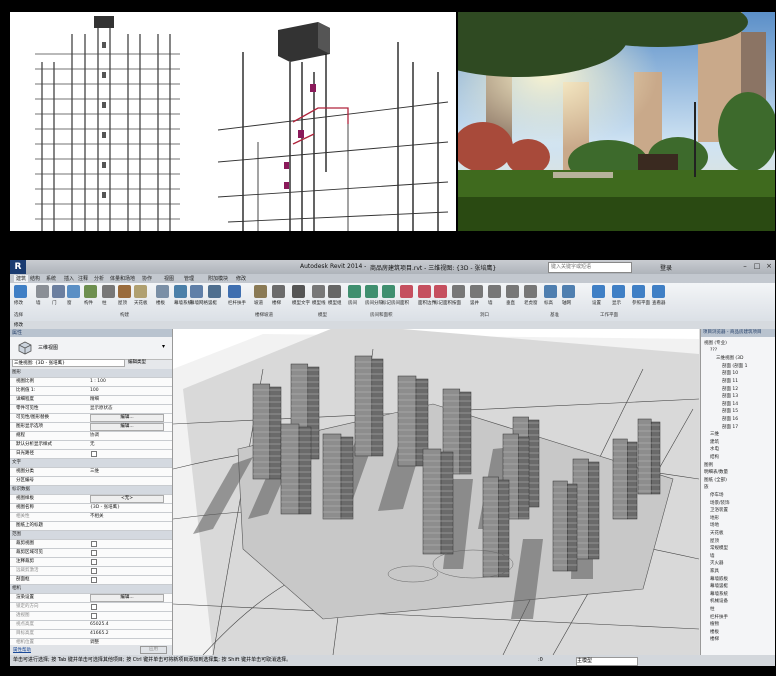  What do you see at coordinates (424, 291) in the screenshot?
I see `tool-22-icon` at bounding box center [424, 291].